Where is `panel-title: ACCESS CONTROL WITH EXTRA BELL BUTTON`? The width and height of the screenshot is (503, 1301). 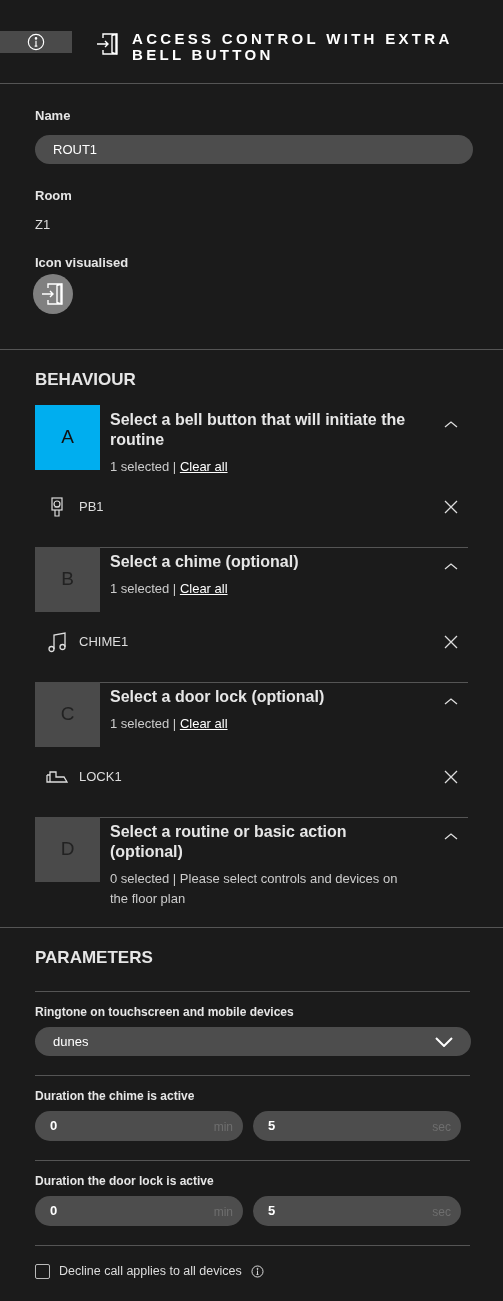 panel-title: ACCESS CONTROL WITH EXTRA BELL BUTTON is located at coordinates (292, 47).